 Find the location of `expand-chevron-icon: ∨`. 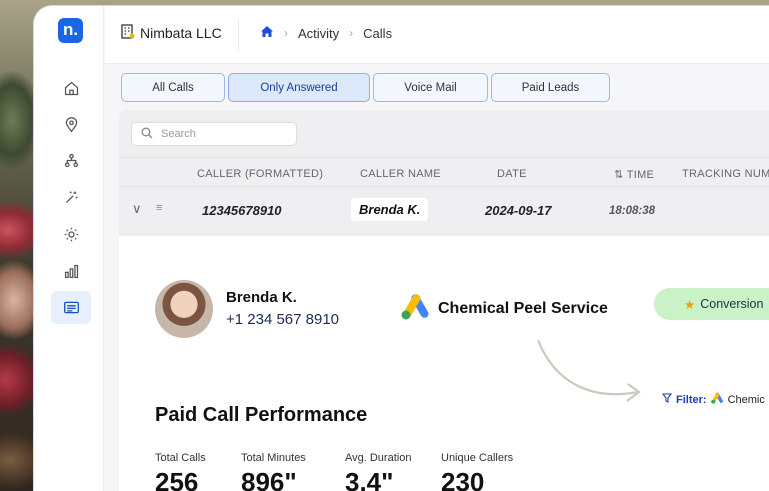

expand-chevron-icon: ∨ is located at coordinates (137, 209).